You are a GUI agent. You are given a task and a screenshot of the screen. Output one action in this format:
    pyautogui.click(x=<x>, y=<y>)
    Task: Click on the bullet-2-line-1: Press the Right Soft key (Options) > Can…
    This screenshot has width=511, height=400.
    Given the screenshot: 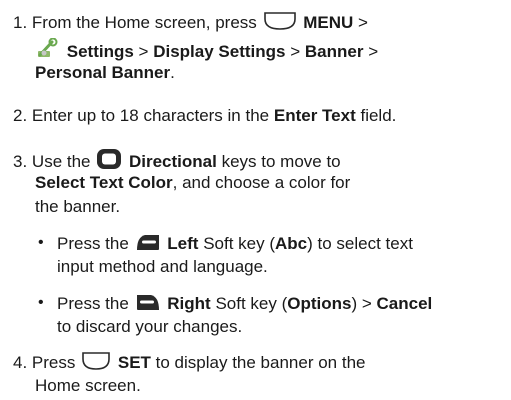 What is the action you would take?
    pyautogui.click(x=244, y=303)
    